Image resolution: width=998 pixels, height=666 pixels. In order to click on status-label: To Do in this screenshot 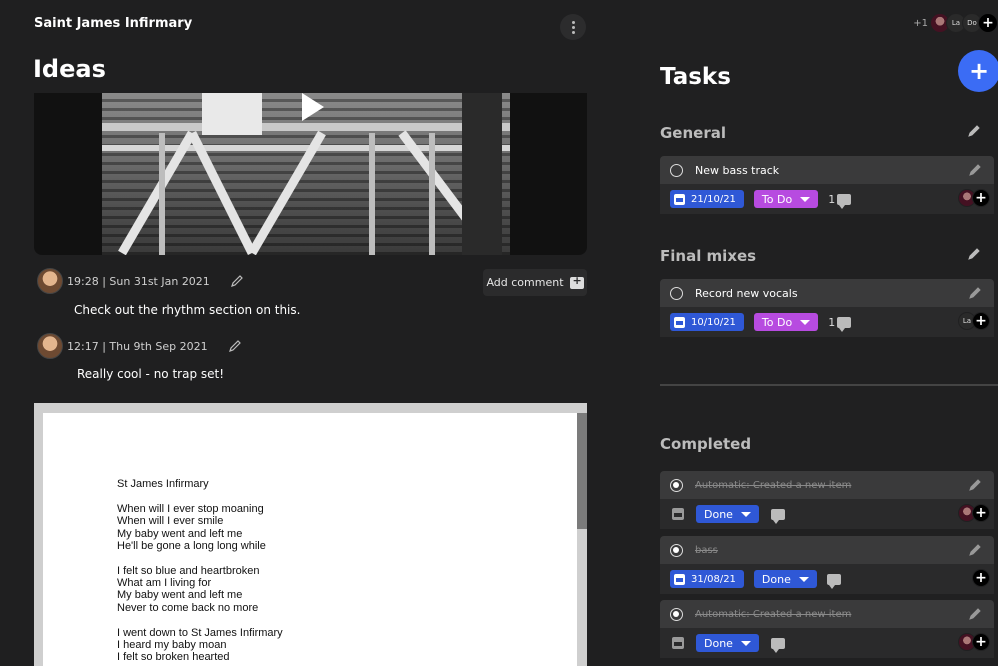, I will do `click(777, 199)`.